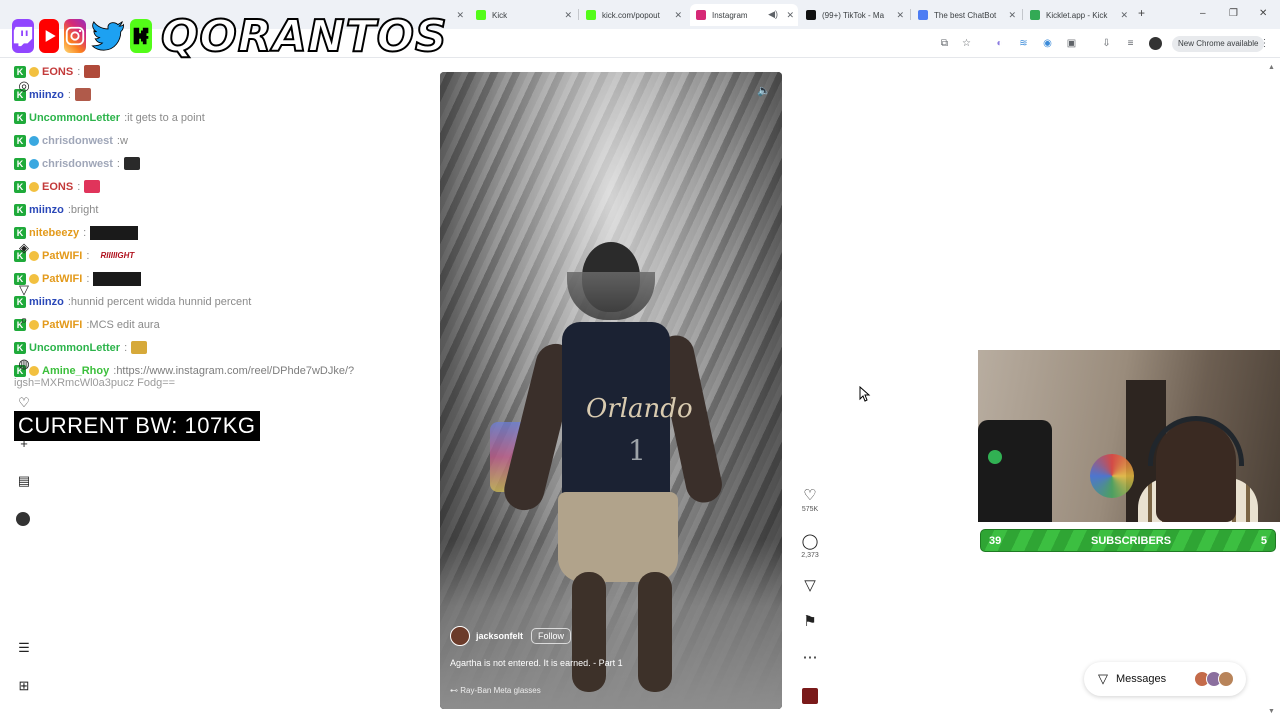 This screenshot has height=720, width=1280. Describe the element at coordinates (1023, 43) in the screenshot. I see `translate-icon: ≋` at that location.